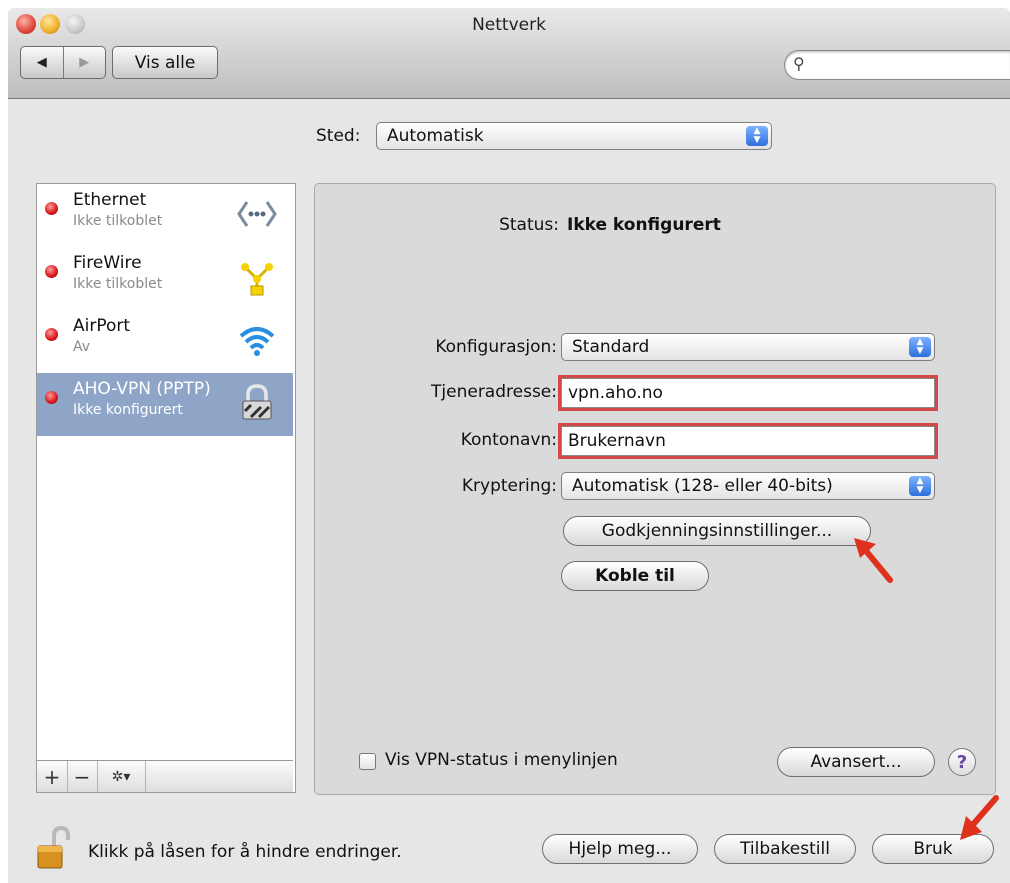 This screenshot has width=1010, height=883. I want to click on account-name-field: Brukernavn, so click(748, 441).